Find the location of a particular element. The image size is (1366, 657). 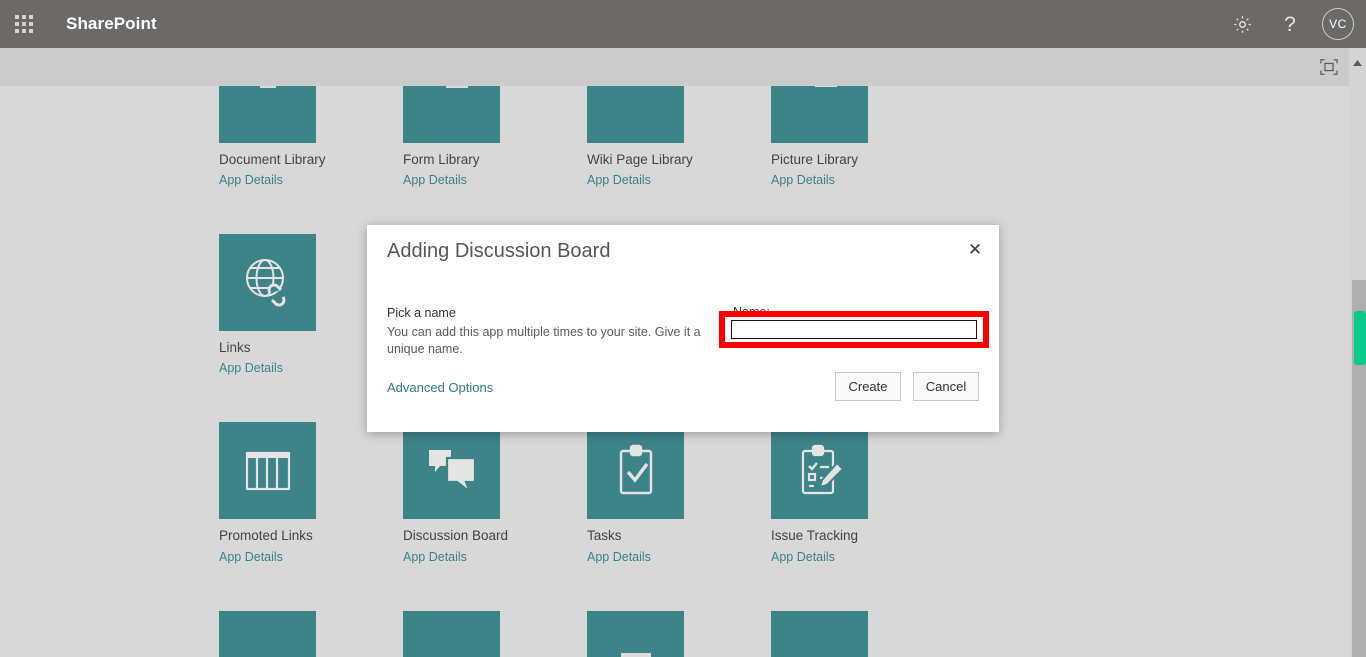

command-sub-bar is located at coordinates (674, 67).